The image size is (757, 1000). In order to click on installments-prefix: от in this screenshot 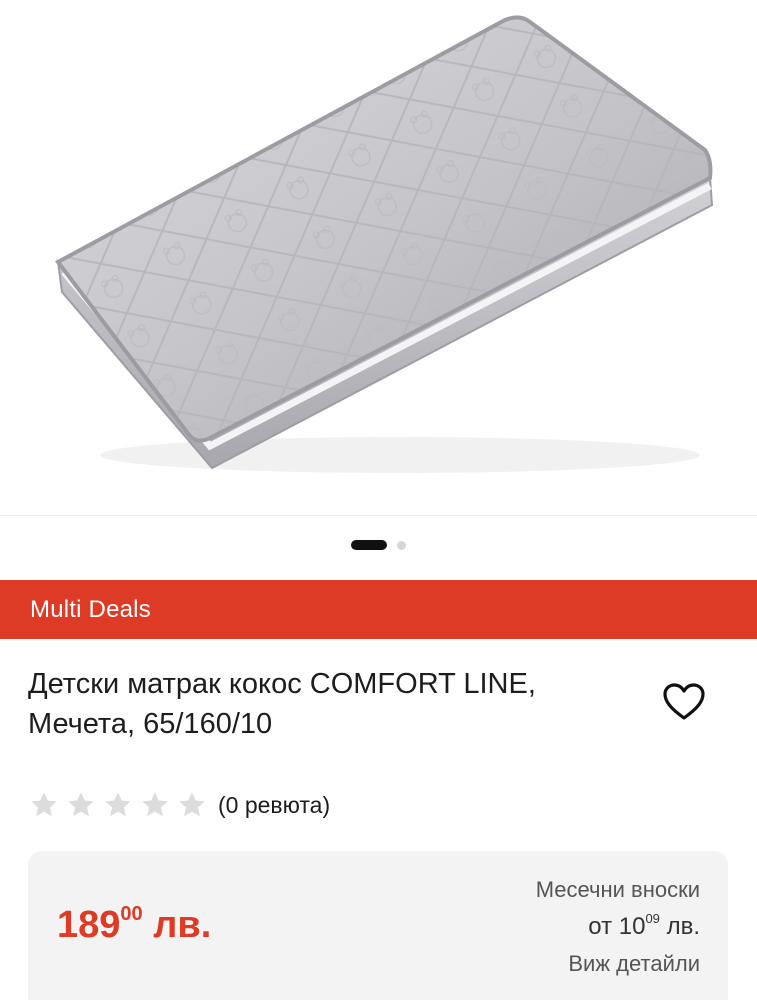, I will do `click(600, 926)`.